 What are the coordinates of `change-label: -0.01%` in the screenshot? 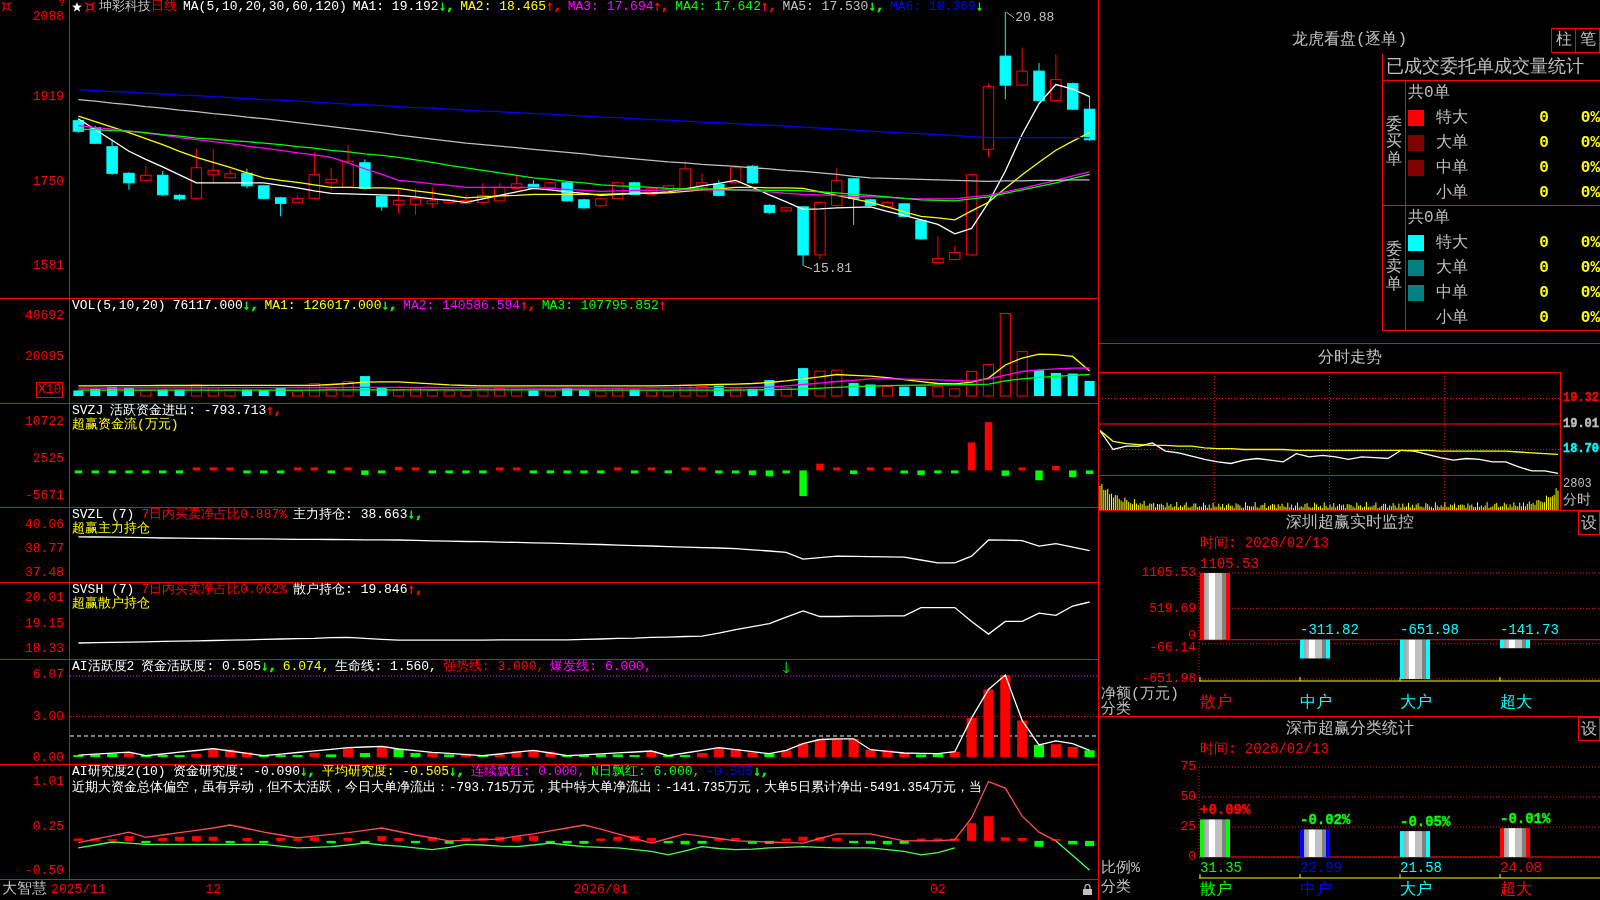 It's located at (1525, 818).